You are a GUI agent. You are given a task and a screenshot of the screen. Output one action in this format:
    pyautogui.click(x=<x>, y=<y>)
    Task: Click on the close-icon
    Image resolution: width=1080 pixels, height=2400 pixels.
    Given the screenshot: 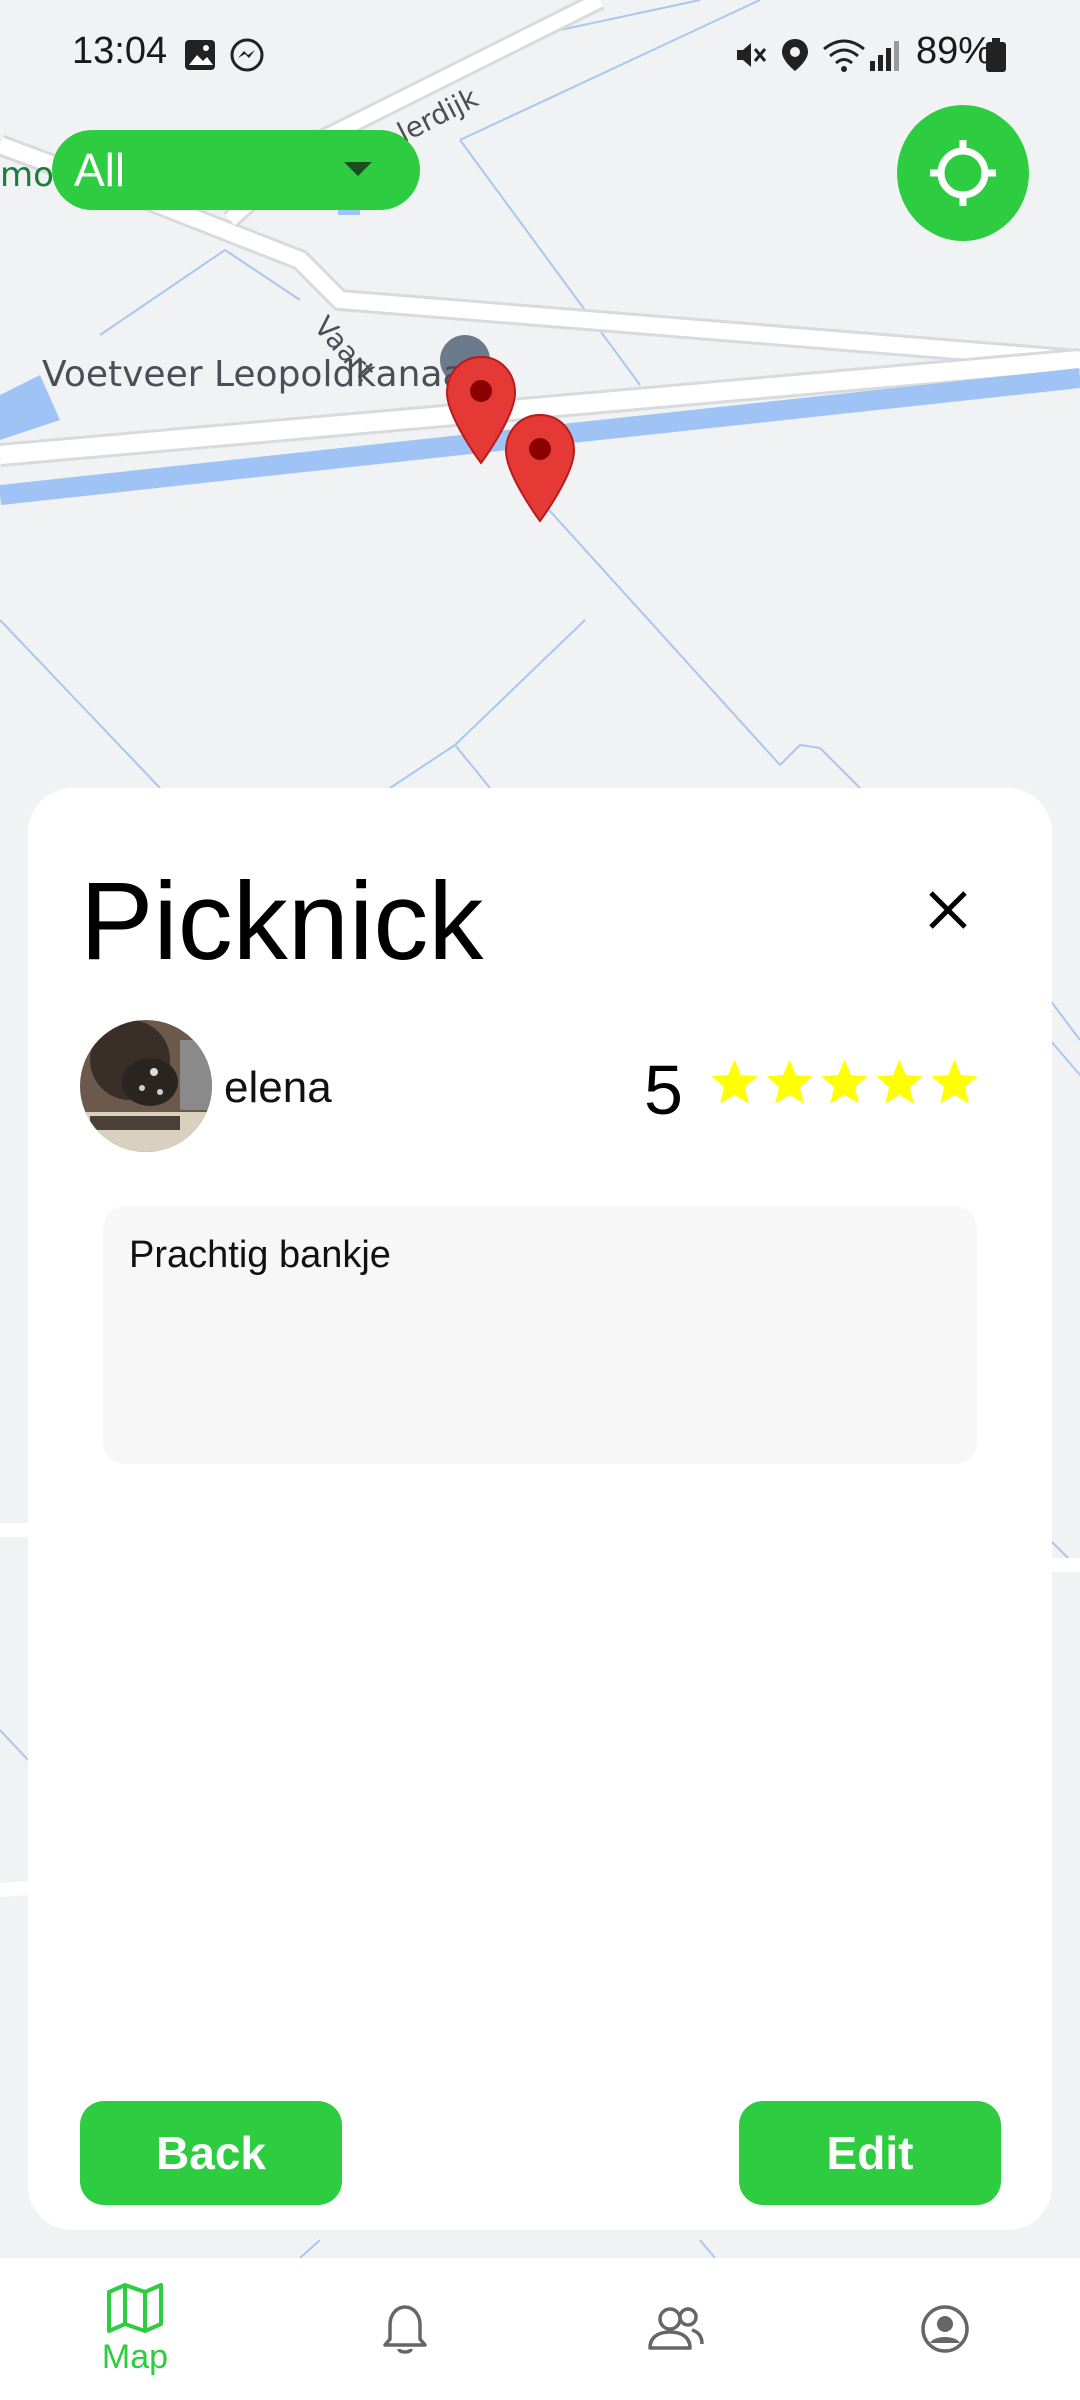 What is the action you would take?
    pyautogui.click(x=948, y=910)
    